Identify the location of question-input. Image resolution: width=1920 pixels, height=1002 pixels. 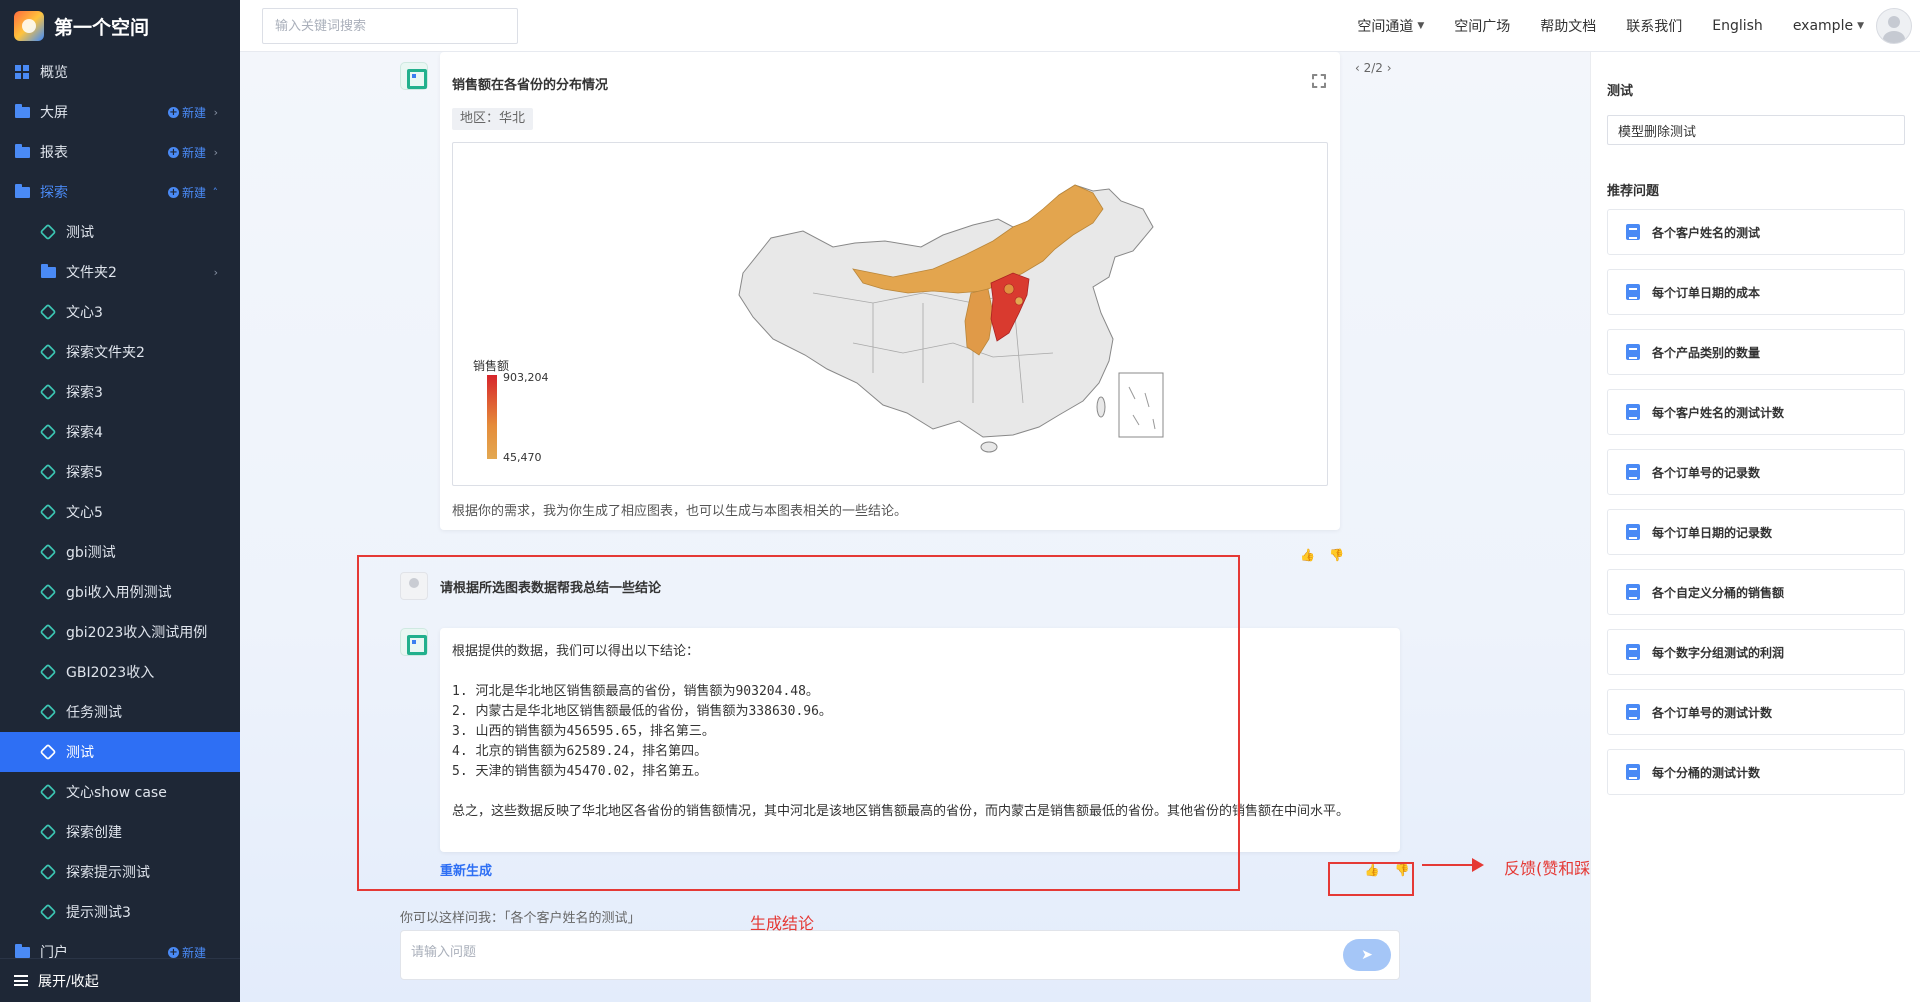
(861, 952).